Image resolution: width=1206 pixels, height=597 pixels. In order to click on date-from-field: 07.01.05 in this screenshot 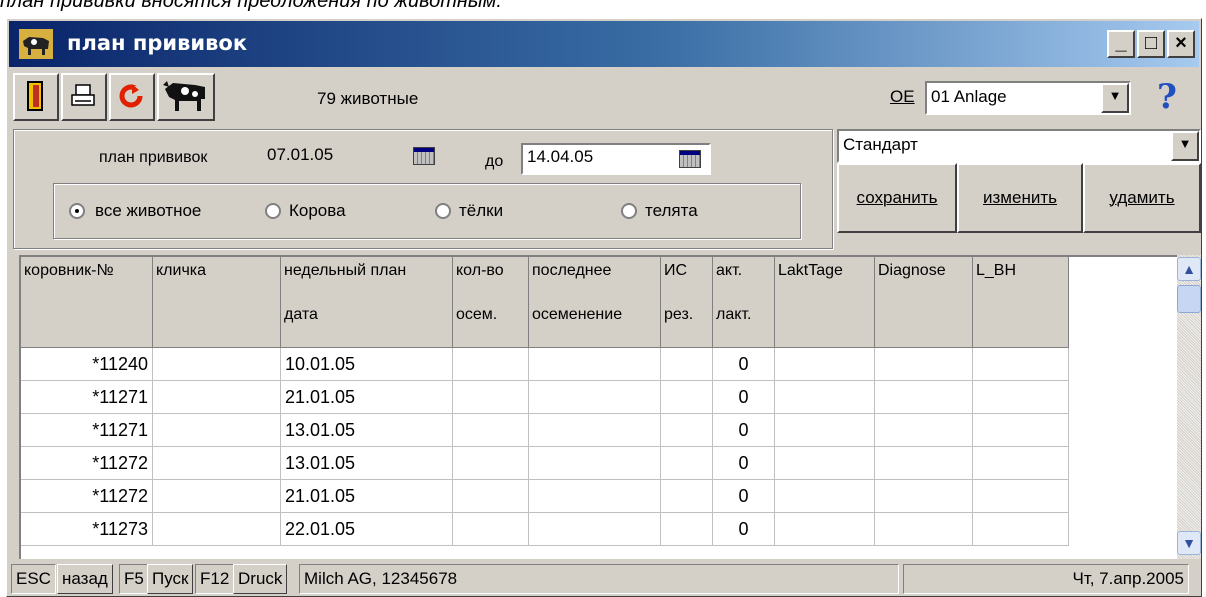, I will do `click(358, 158)`.